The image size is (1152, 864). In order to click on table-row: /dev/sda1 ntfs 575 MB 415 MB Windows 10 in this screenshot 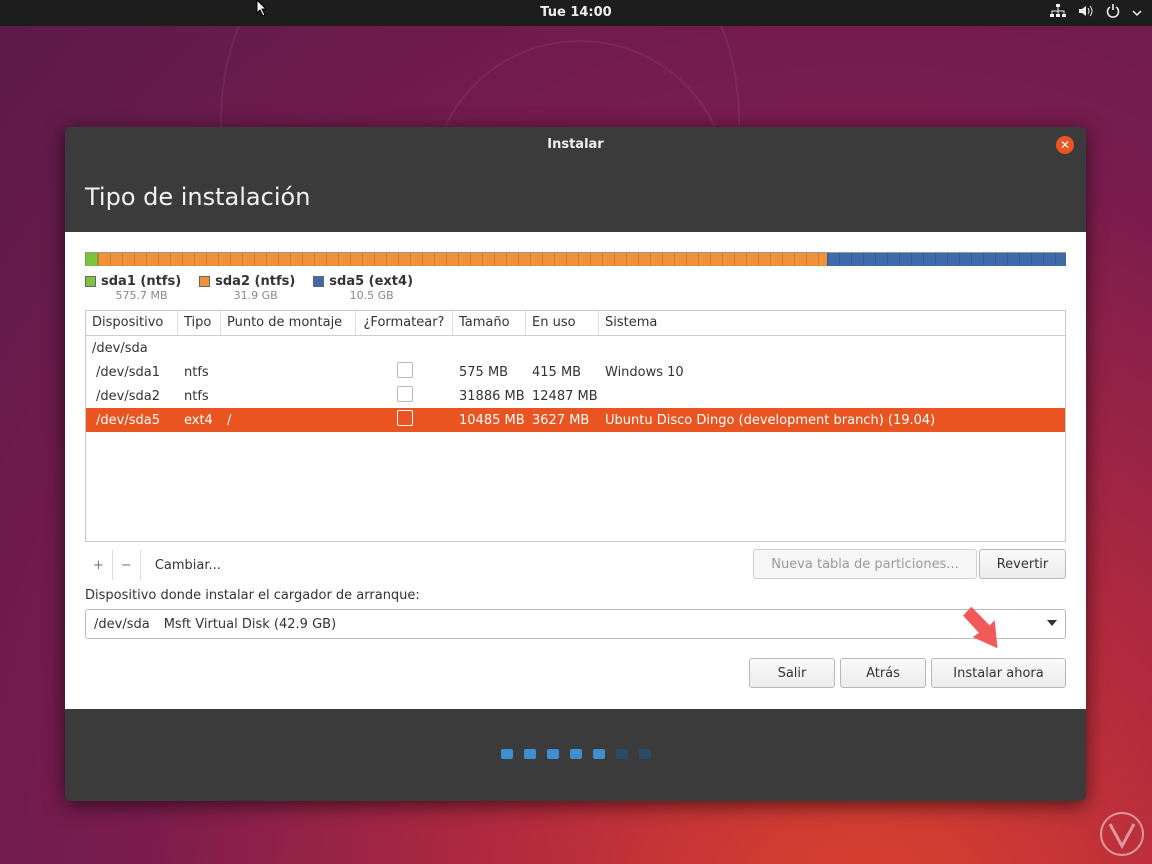, I will do `click(575, 372)`.